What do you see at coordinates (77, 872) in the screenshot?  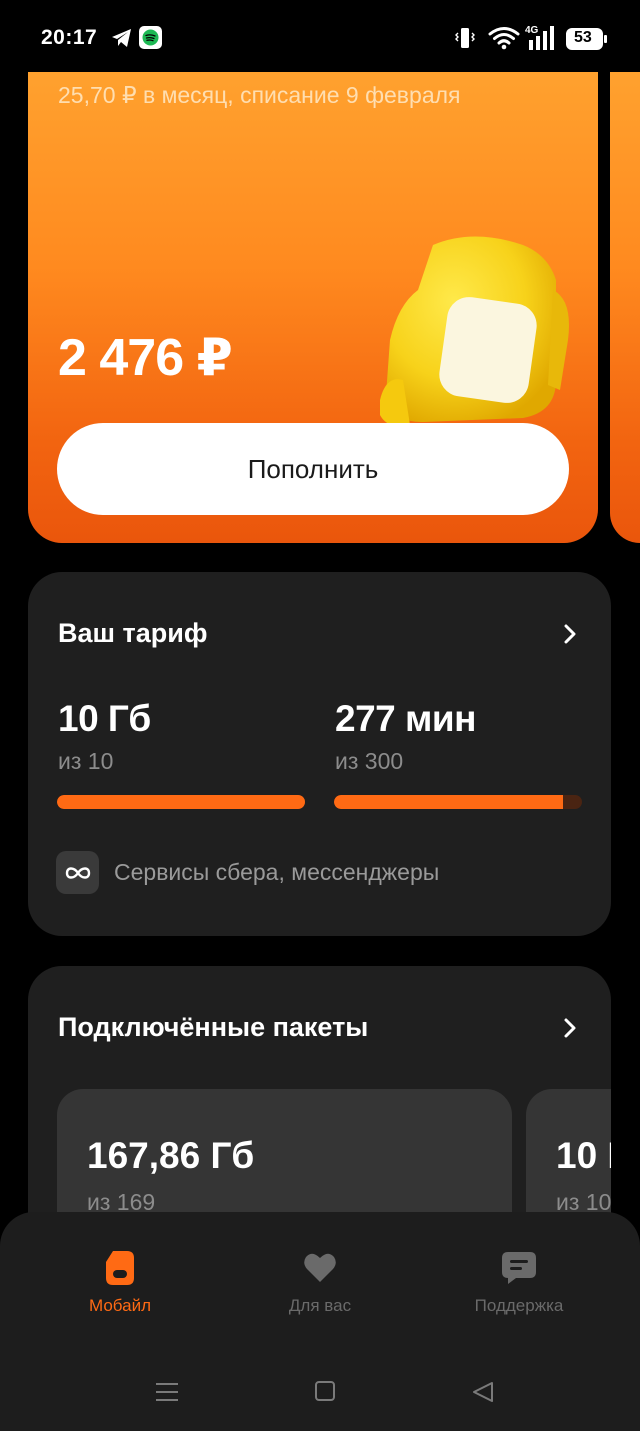 I see `infinity-icon` at bounding box center [77, 872].